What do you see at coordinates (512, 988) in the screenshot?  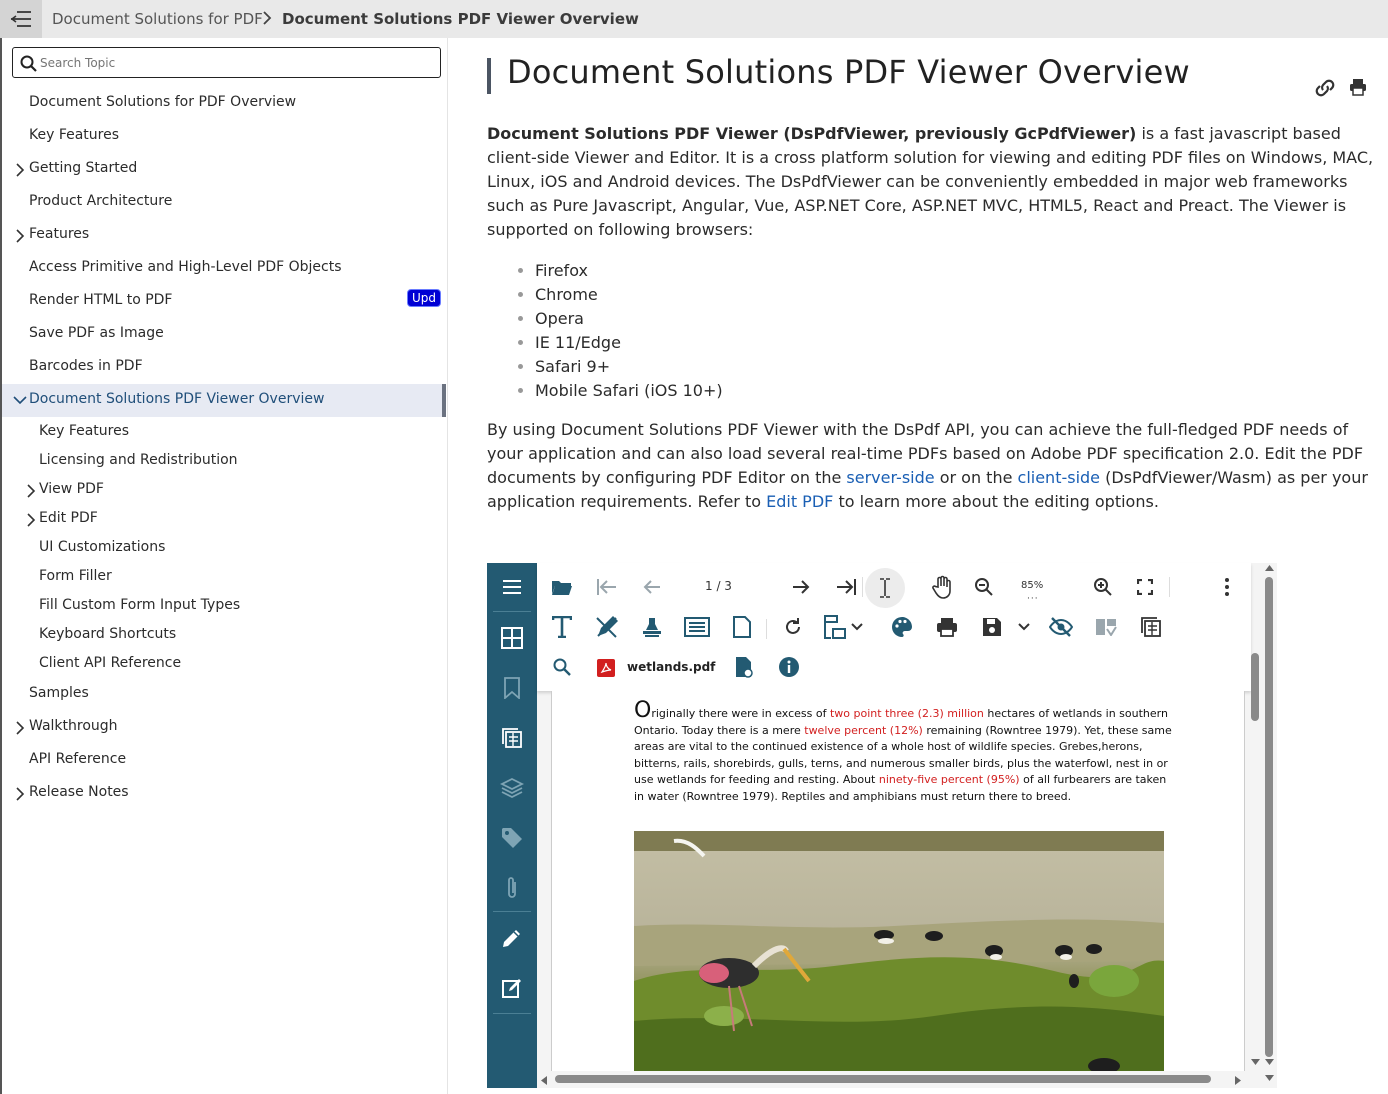 I see `edit-form-icon` at bounding box center [512, 988].